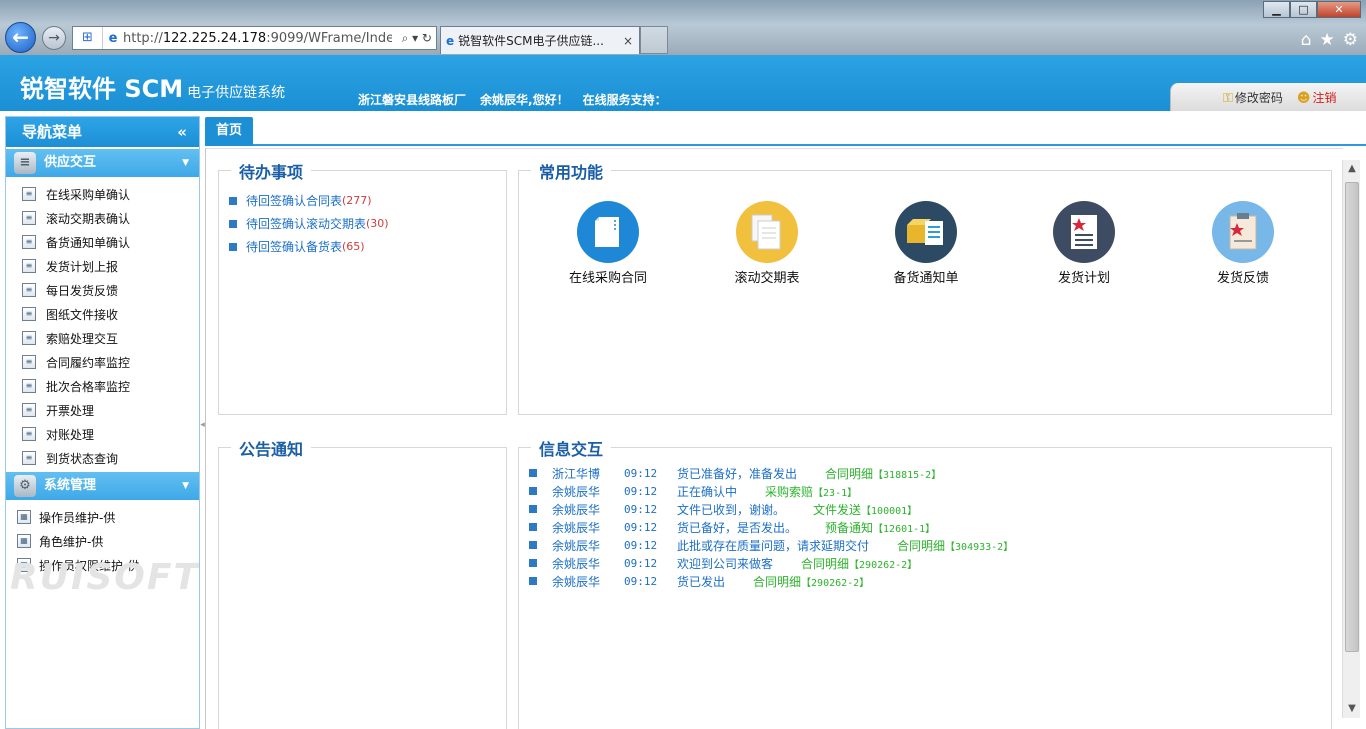  I want to click on ie-logo-icon: e, so click(113, 38).